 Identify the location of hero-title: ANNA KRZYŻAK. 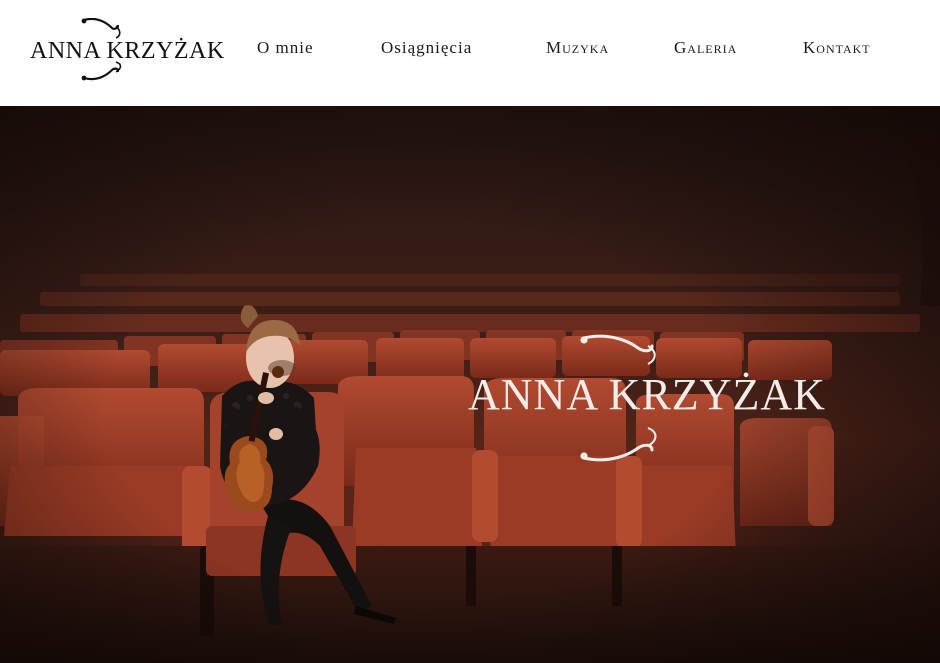
(647, 394).